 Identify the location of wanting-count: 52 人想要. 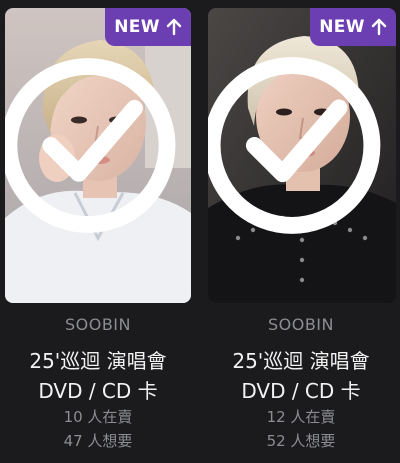
(301, 441).